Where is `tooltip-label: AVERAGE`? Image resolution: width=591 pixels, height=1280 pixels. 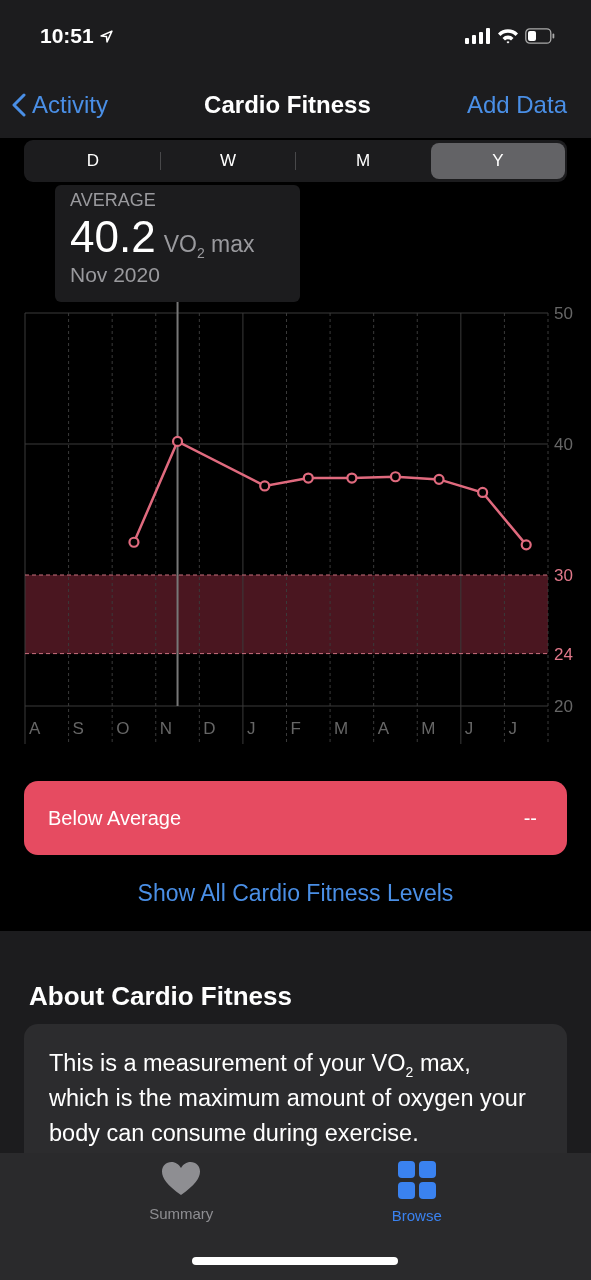
tooltip-label: AVERAGE is located at coordinates (113, 200).